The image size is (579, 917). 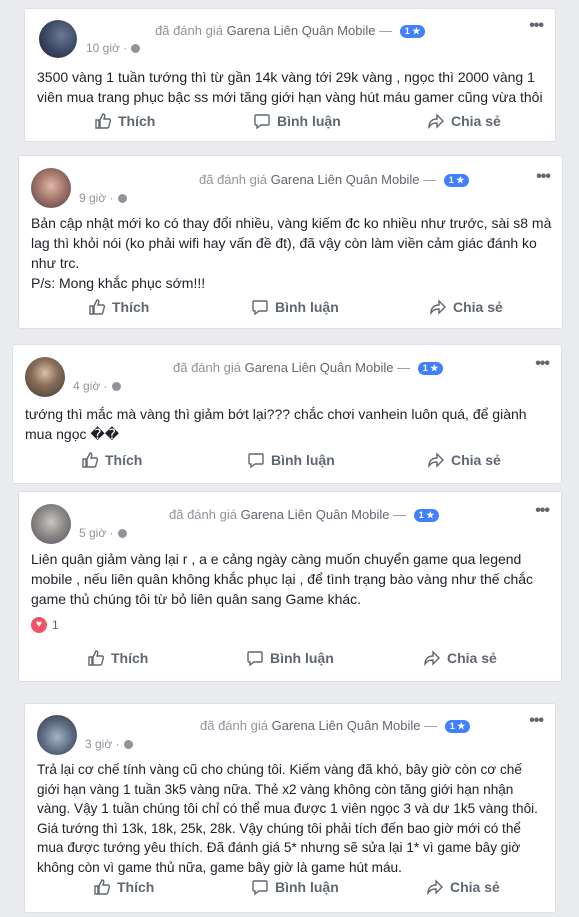 What do you see at coordinates (113, 48) in the screenshot?
I see `post-time: 10 giờ ·` at bounding box center [113, 48].